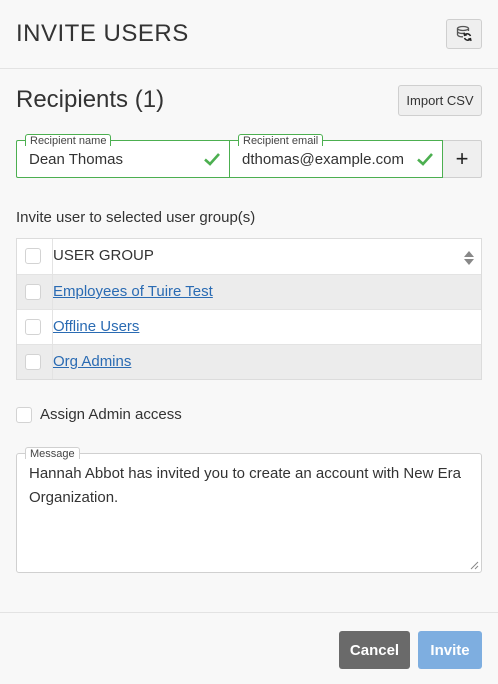  Describe the element at coordinates (33, 256) in the screenshot. I see `select-all-checkbox` at that location.